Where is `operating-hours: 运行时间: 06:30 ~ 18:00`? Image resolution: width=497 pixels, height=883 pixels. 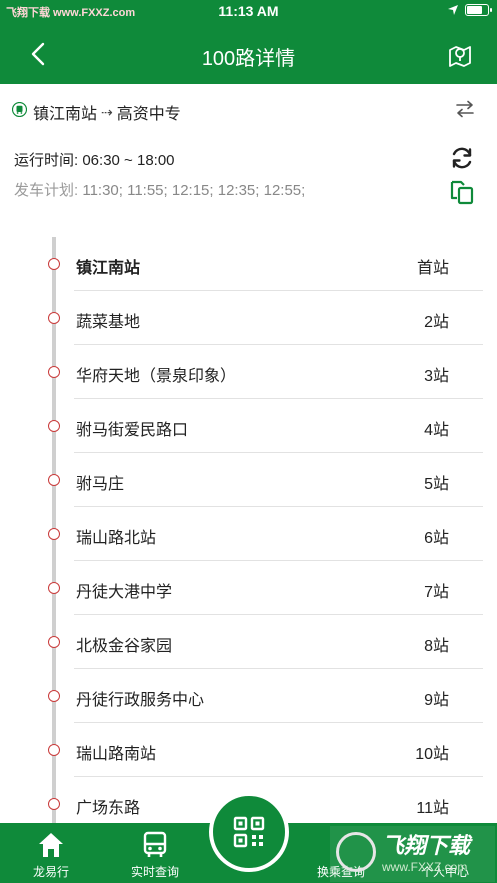
operating-hours: 运行时间: 06:30 ~ 18:00 is located at coordinates (94, 159).